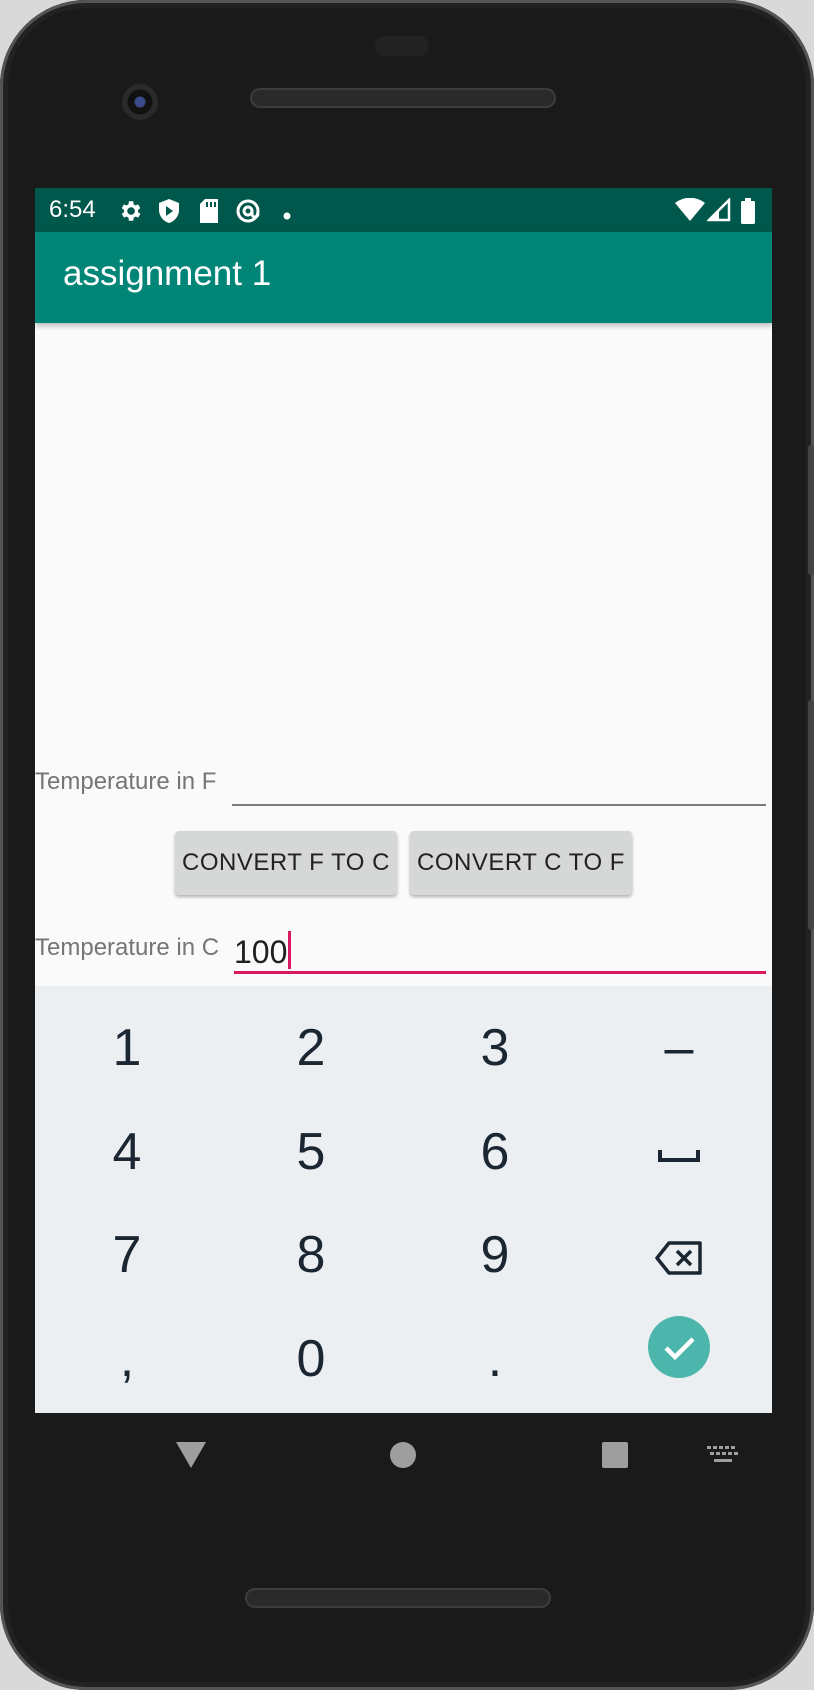  I want to click on key-7: 7, so click(127, 1255).